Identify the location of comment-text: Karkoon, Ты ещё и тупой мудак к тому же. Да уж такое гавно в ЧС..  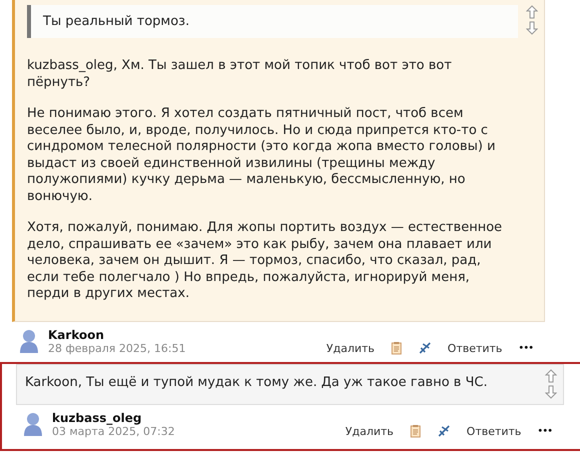
(256, 383).